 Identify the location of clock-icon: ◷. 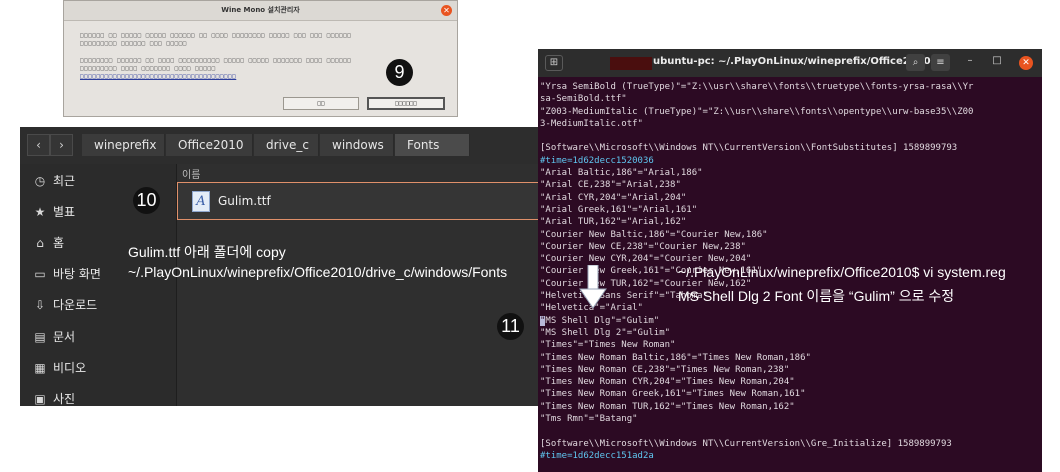
(40, 181).